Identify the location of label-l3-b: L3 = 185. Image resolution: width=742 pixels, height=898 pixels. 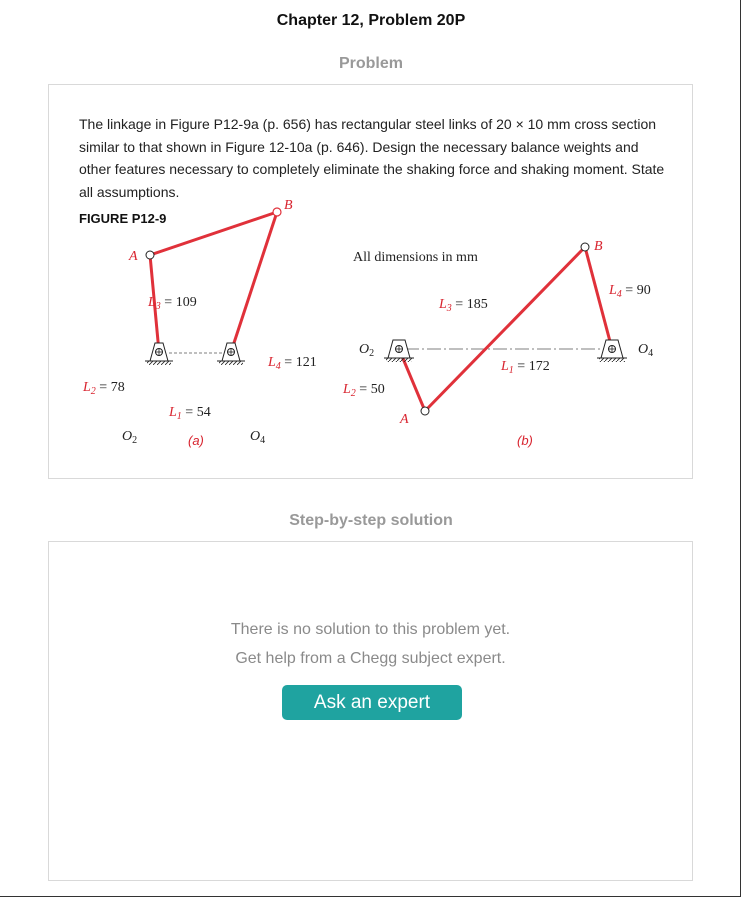
(463, 305).